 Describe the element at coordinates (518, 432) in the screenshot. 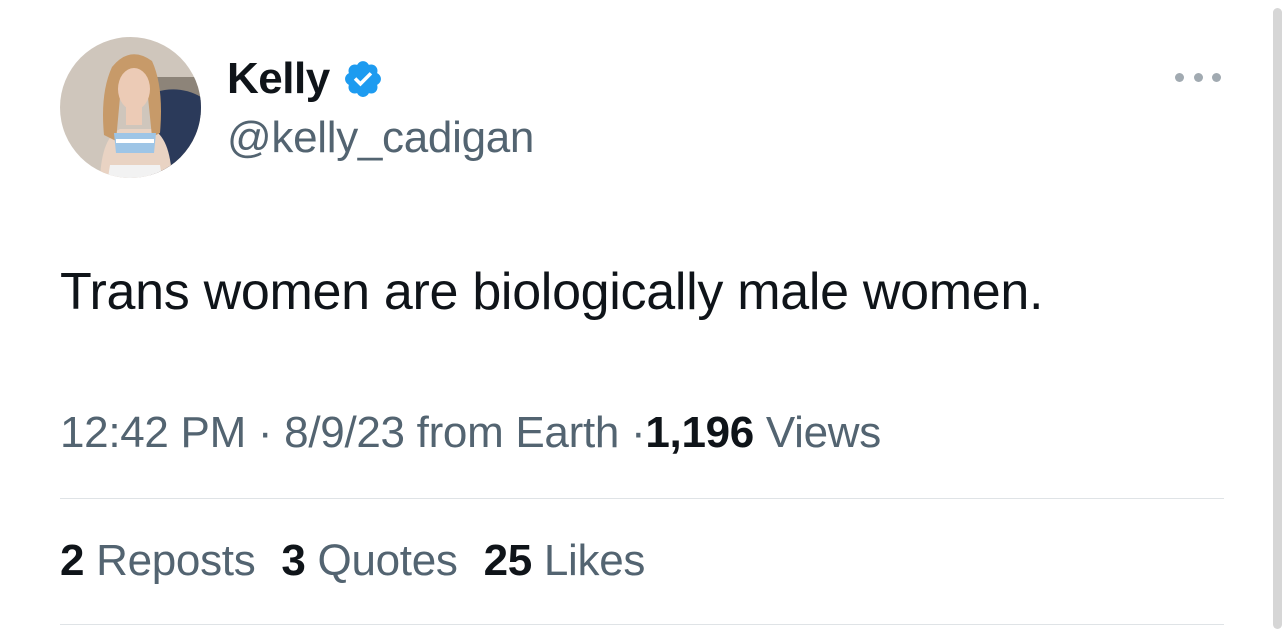

I see `tweet-source: from Earth` at that location.